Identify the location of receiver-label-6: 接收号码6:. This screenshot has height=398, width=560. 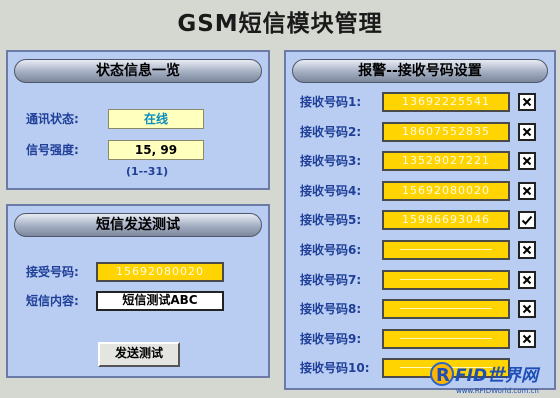
(331, 250).